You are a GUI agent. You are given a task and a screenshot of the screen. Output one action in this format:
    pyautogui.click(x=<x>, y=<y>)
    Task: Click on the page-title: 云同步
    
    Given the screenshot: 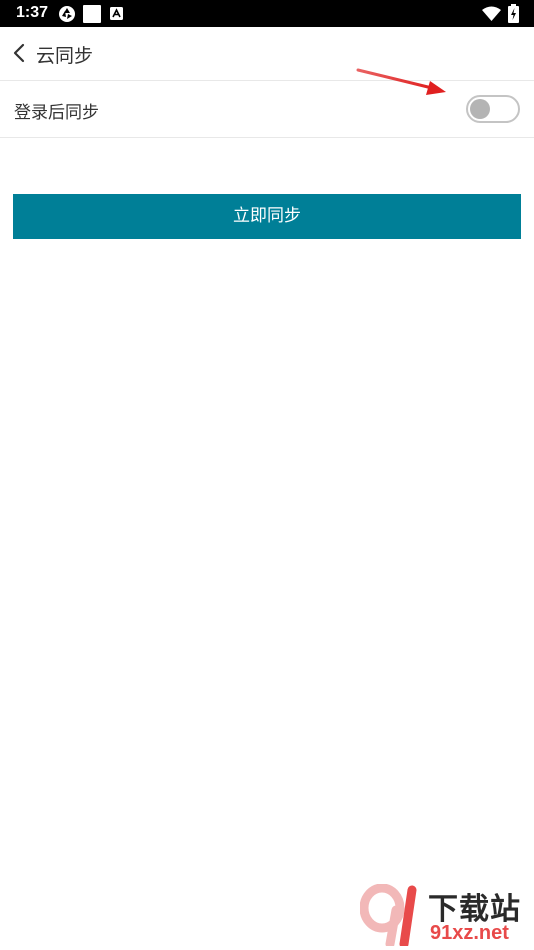 What is the action you would take?
    pyautogui.click(x=65, y=56)
    